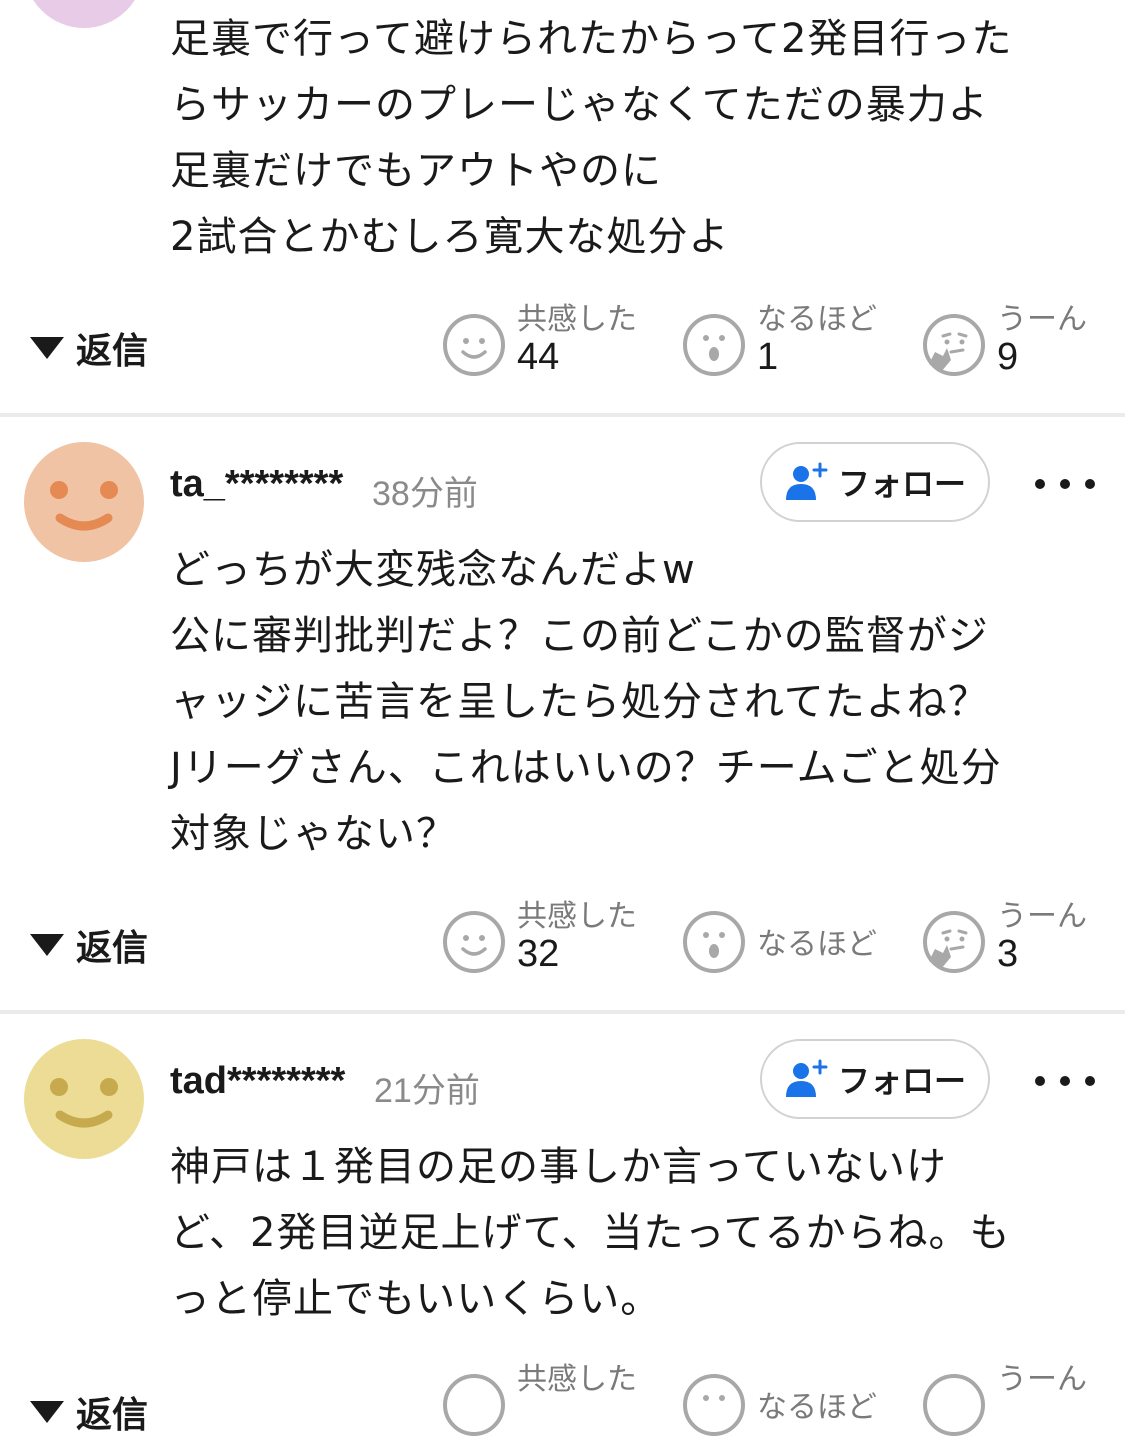 The width and height of the screenshot is (1125, 1438). What do you see at coordinates (579, 636) in the screenshot?
I see `comment-line: 公に審判批判だよ？この前どこかの監督がジ` at bounding box center [579, 636].